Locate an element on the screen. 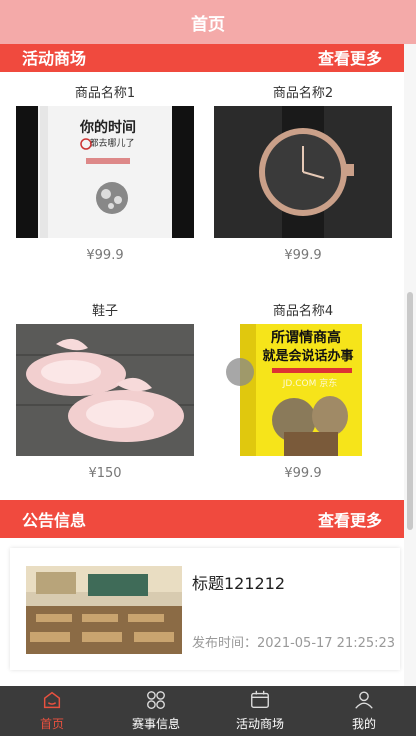 The height and width of the screenshot is (736, 416). notice-section-title: 公告信息 is located at coordinates (54, 520).